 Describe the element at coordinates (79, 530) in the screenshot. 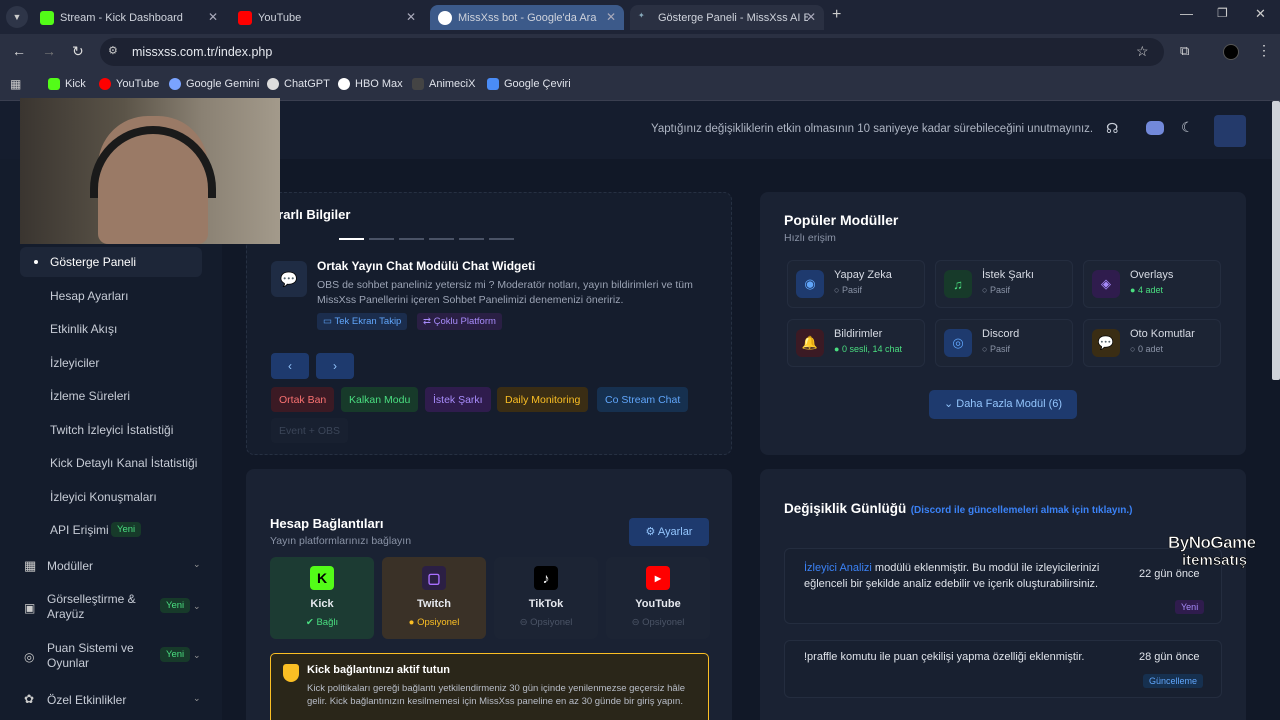

I see `sidebar-item-api-access: API Erişimi` at that location.